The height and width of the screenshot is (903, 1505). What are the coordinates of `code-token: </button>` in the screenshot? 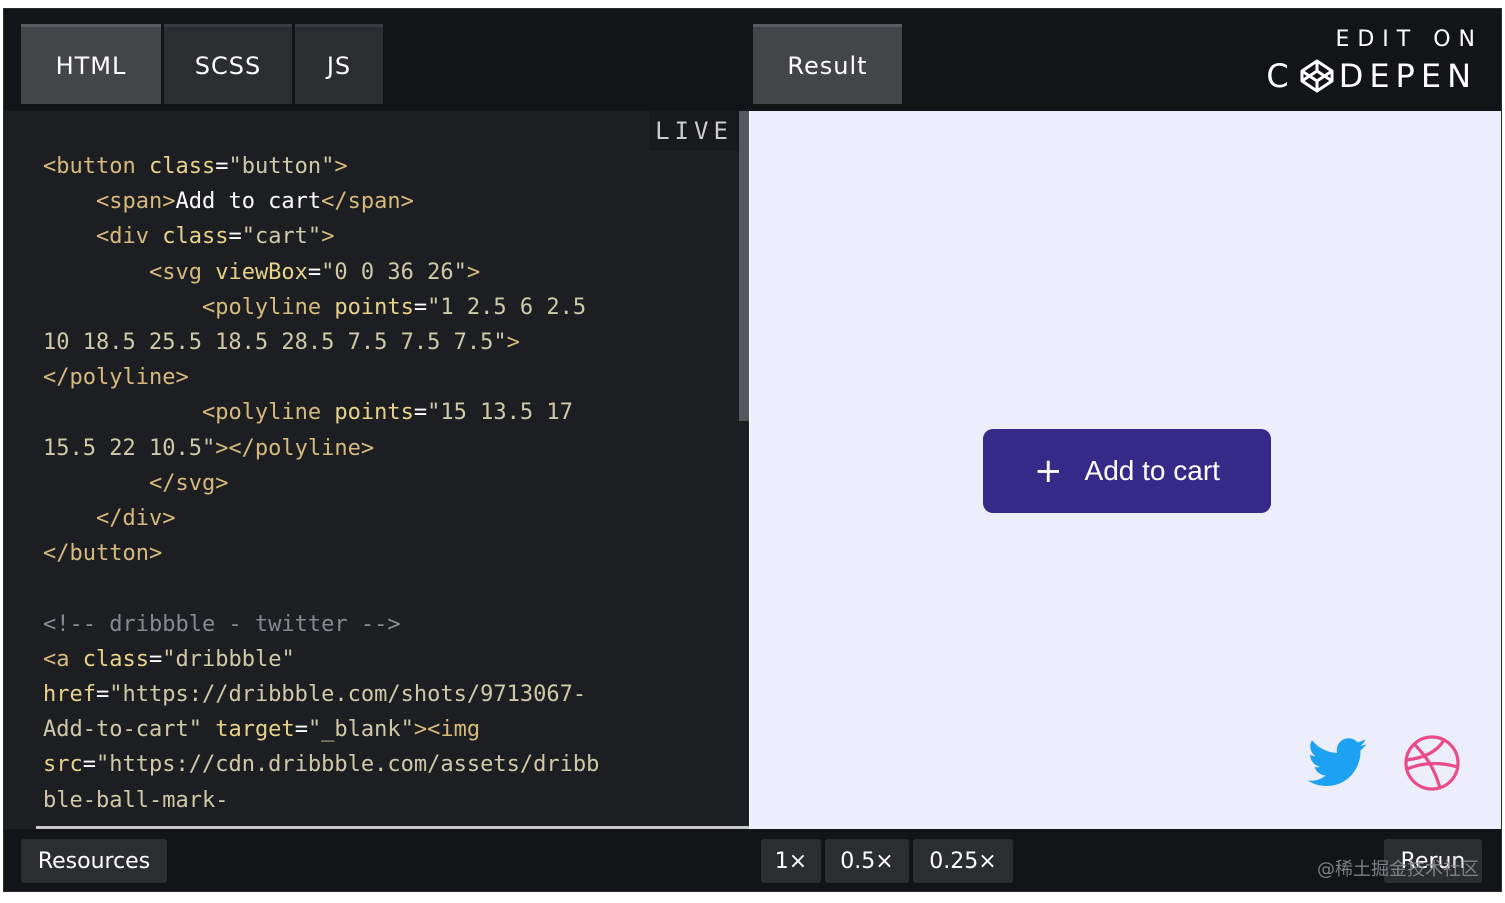 It's located at (103, 554).